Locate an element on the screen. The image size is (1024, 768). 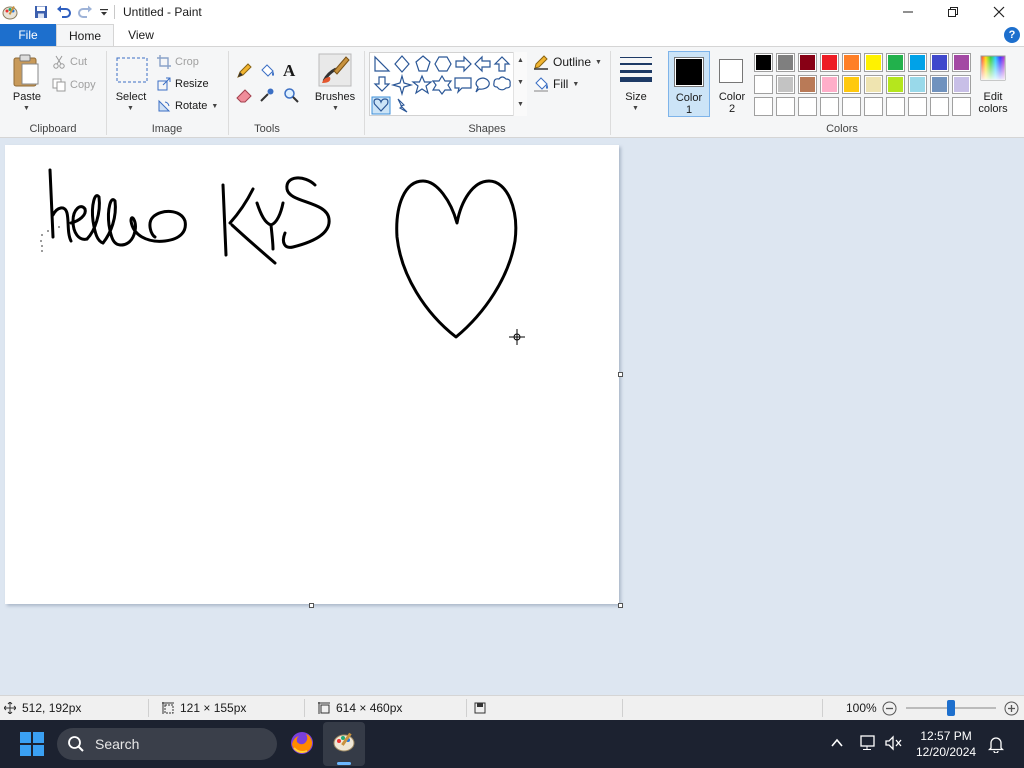
taskbar-search-box: Search is located at coordinates (167, 744).